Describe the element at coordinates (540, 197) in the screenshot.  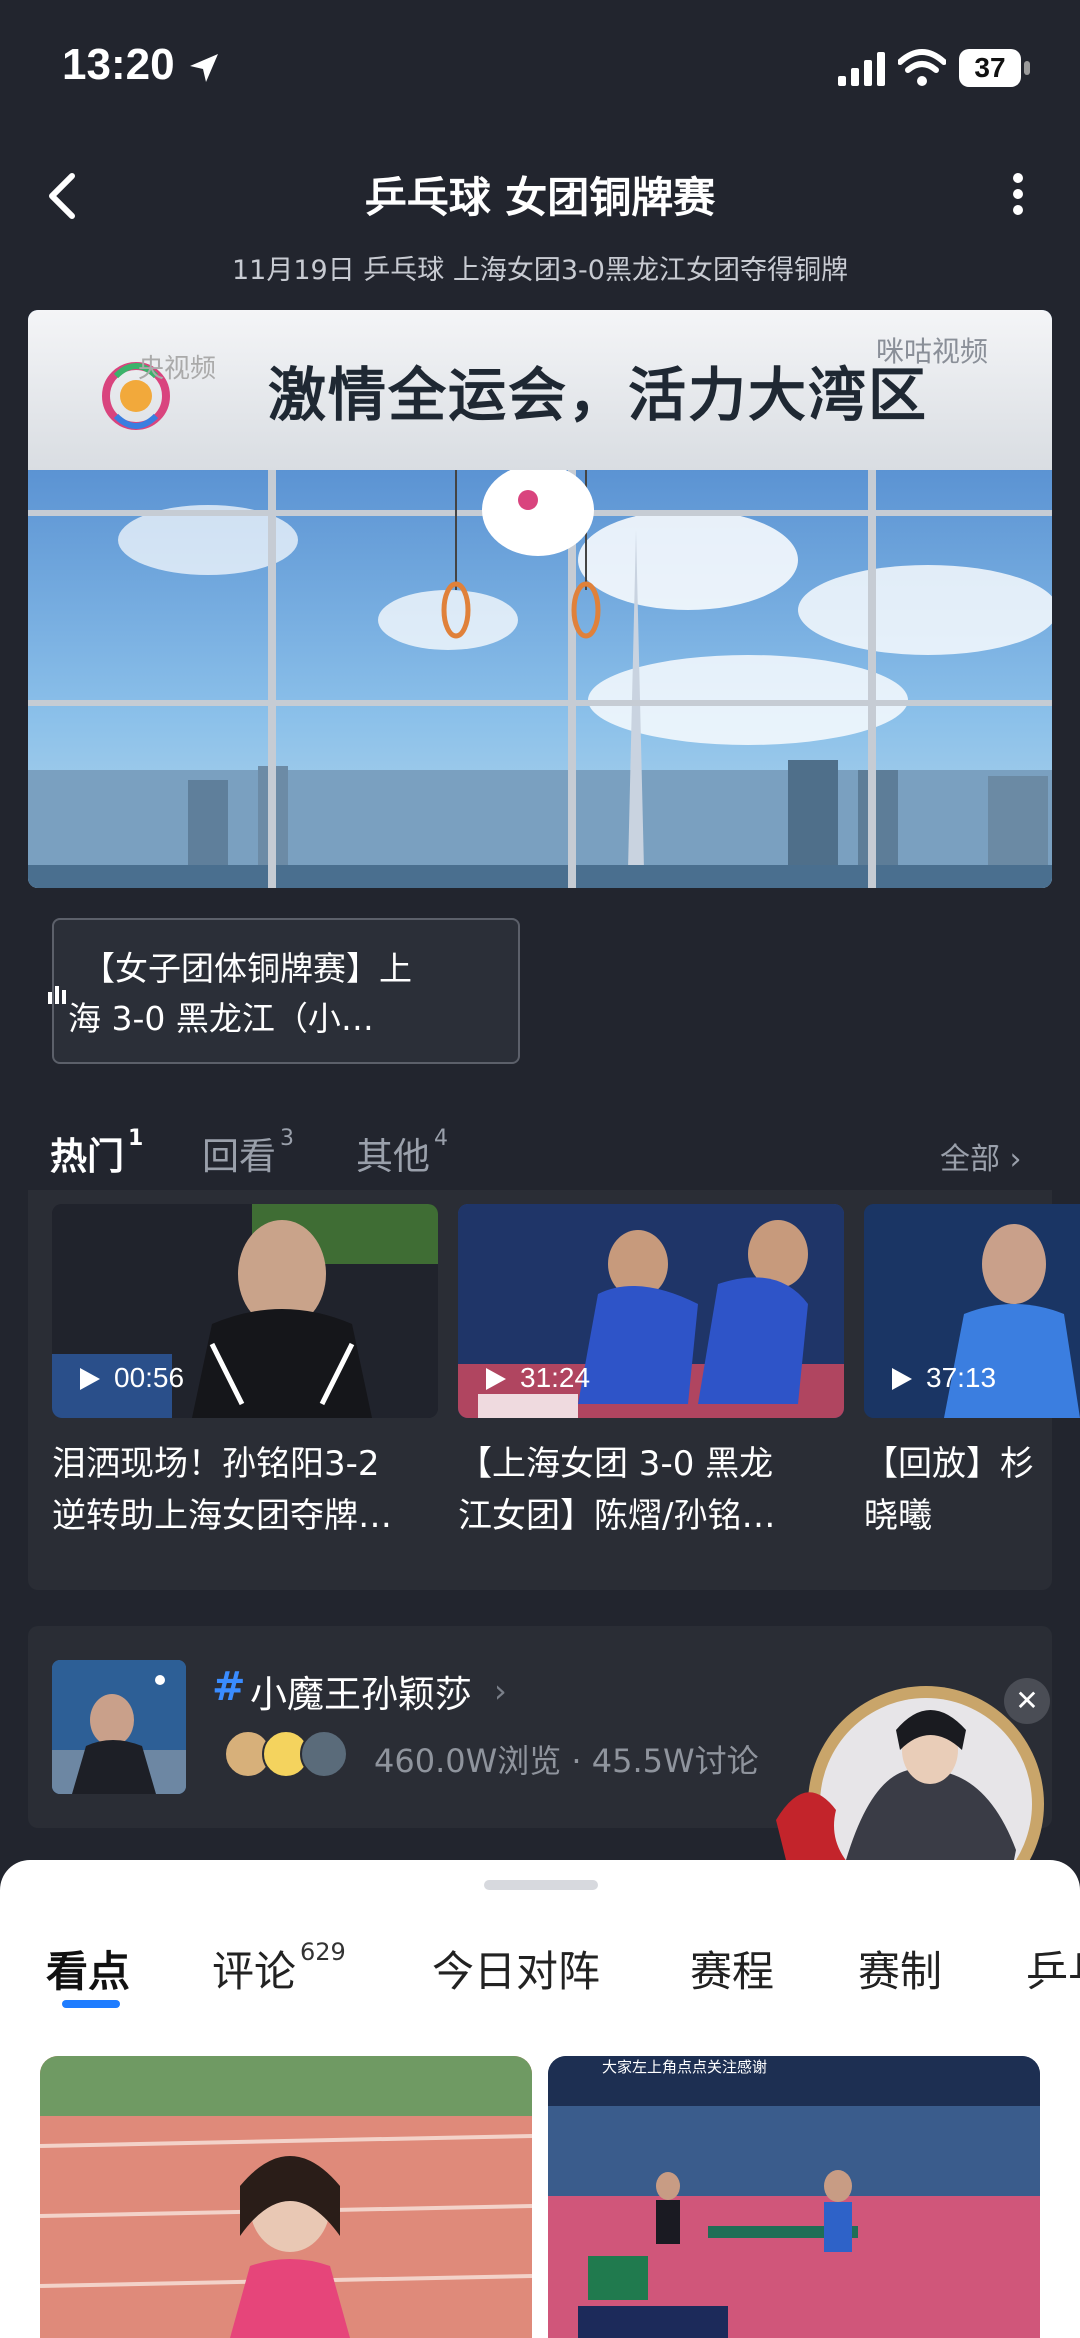
I see `page-title: 乒乓球 女团铜牌赛` at that location.